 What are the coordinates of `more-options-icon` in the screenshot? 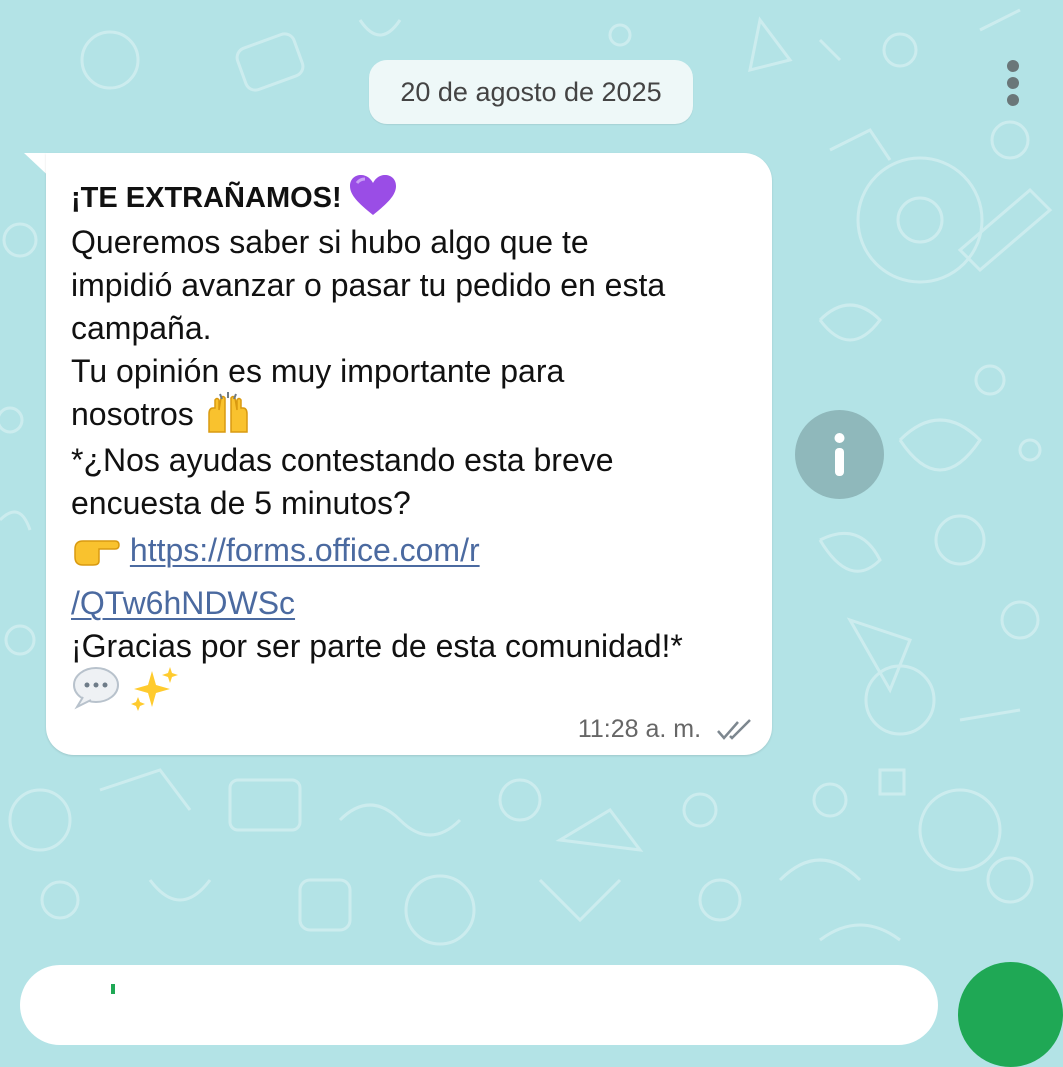 It's located at (1013, 84).